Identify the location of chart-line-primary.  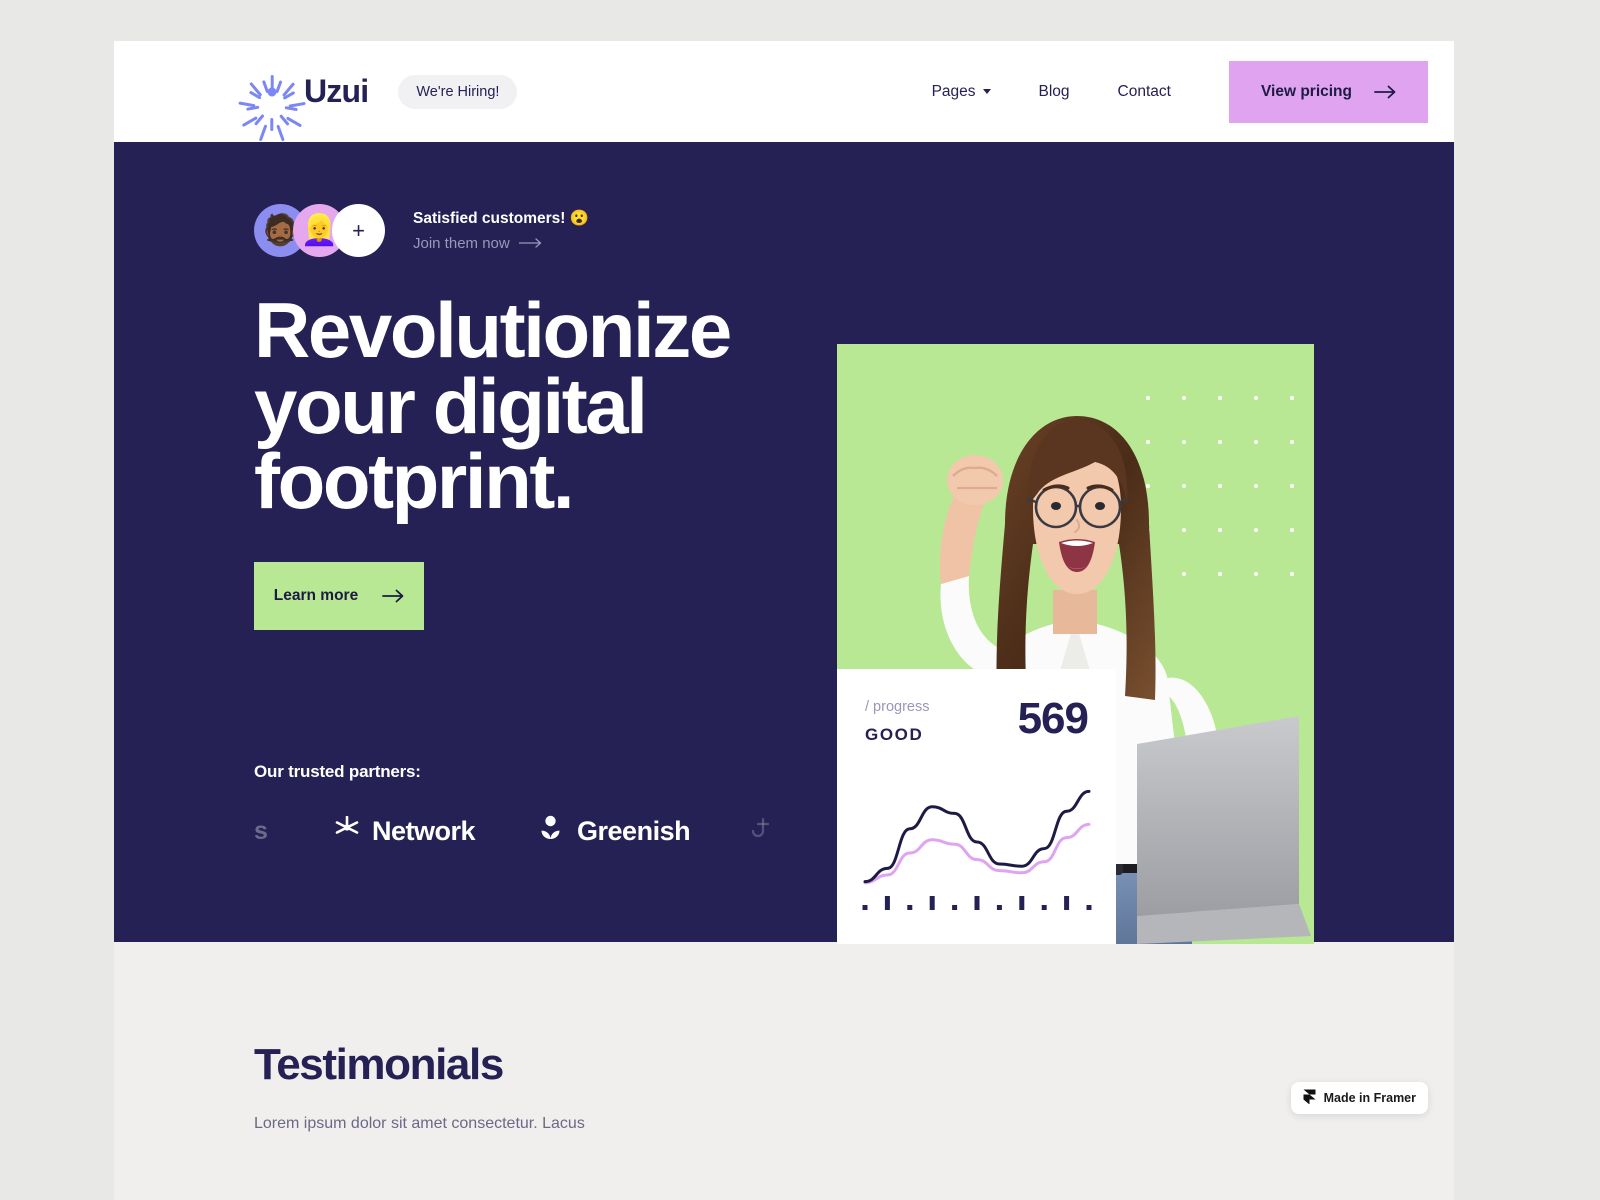
(977, 836).